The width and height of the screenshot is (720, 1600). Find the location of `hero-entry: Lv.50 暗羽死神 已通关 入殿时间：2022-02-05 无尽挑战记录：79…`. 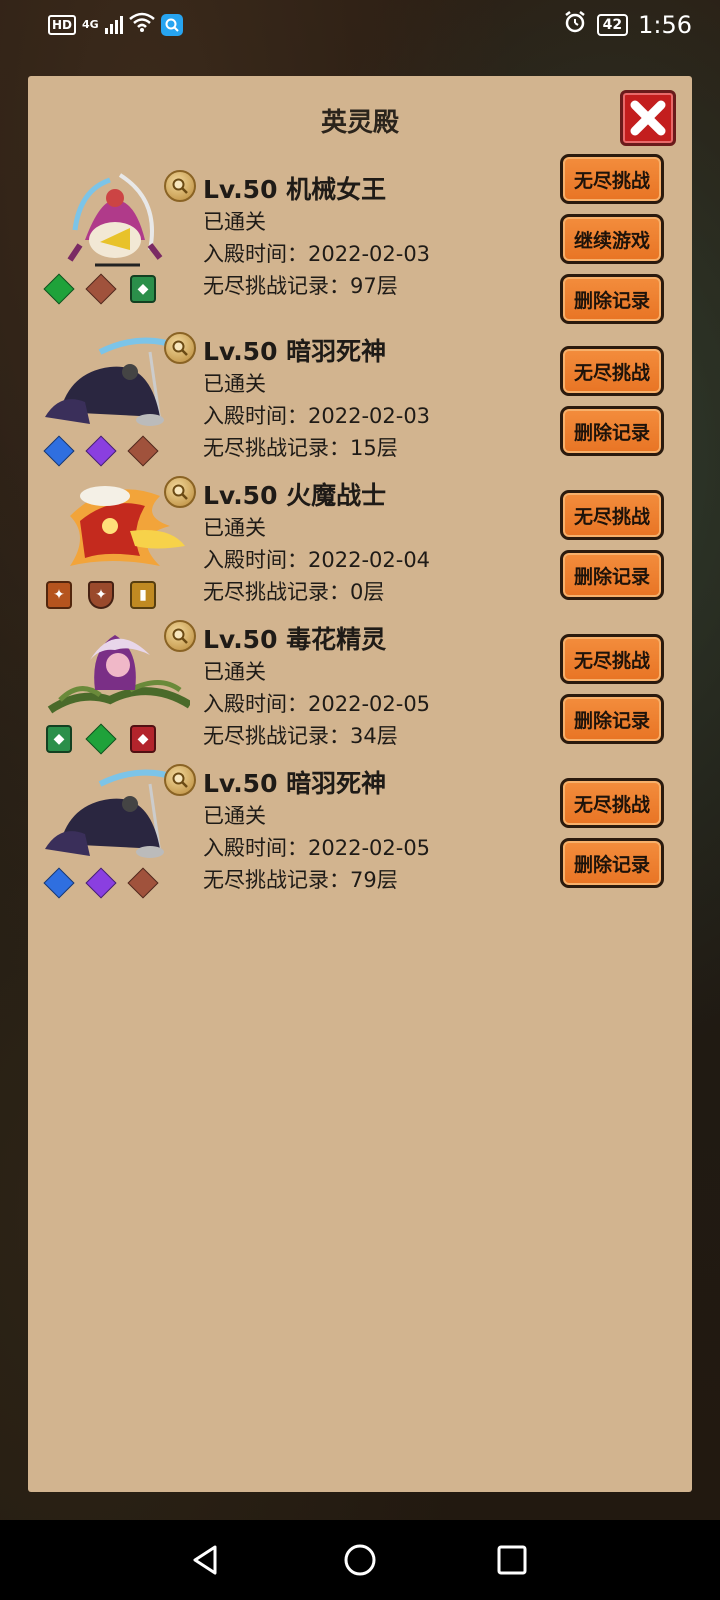

hero-entry: Lv.50 暗羽死神 已通关 入殿时间：2022-02-05 无尽挑战记录：79… is located at coordinates (360, 839).